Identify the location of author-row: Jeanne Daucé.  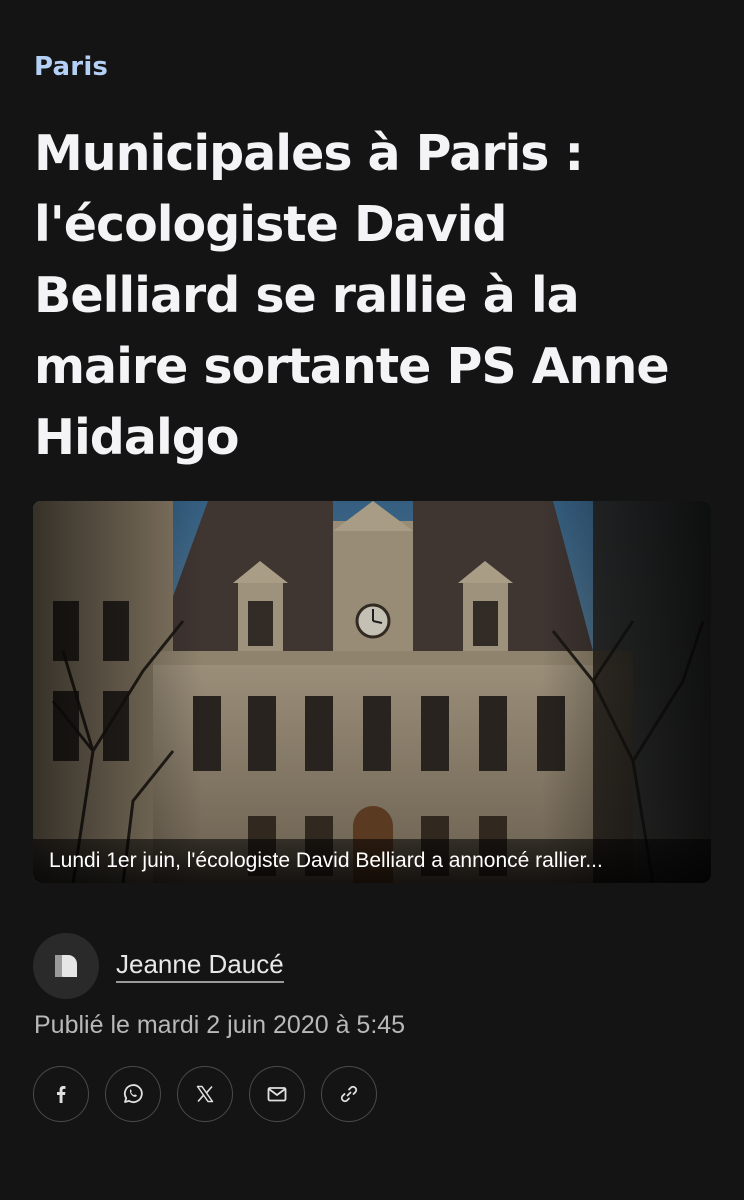
(158, 966).